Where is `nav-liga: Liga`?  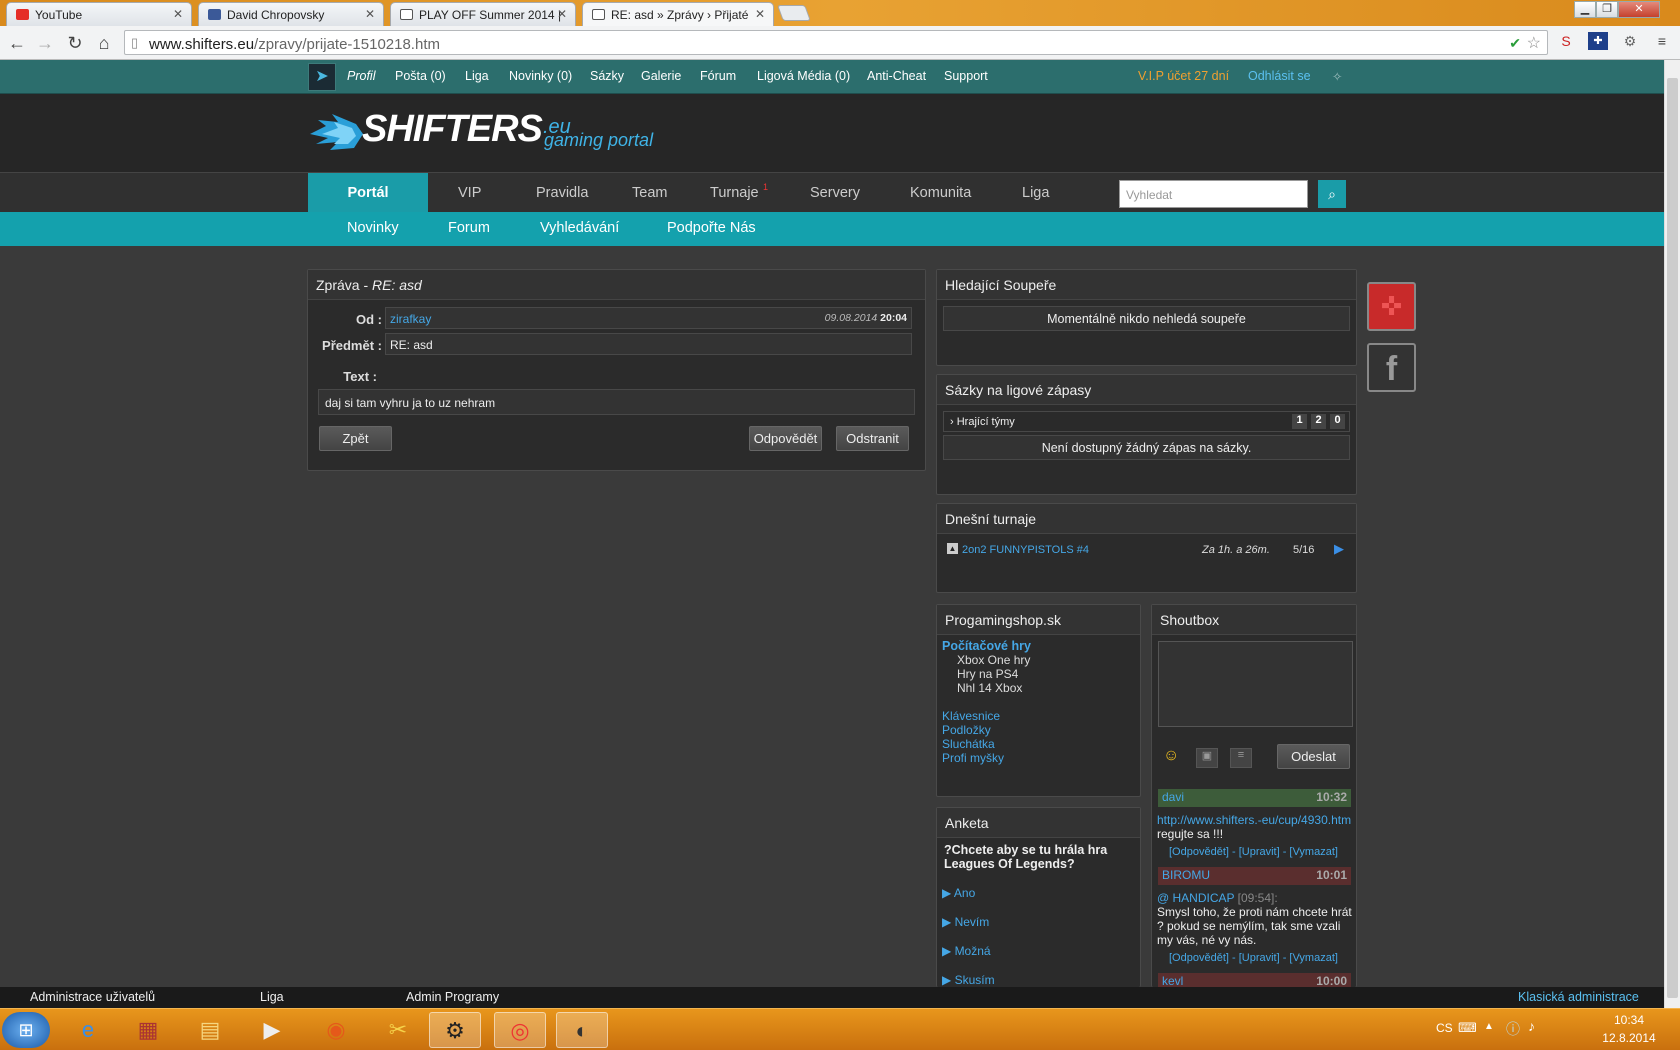
nav-liga: Liga is located at coordinates (1035, 193).